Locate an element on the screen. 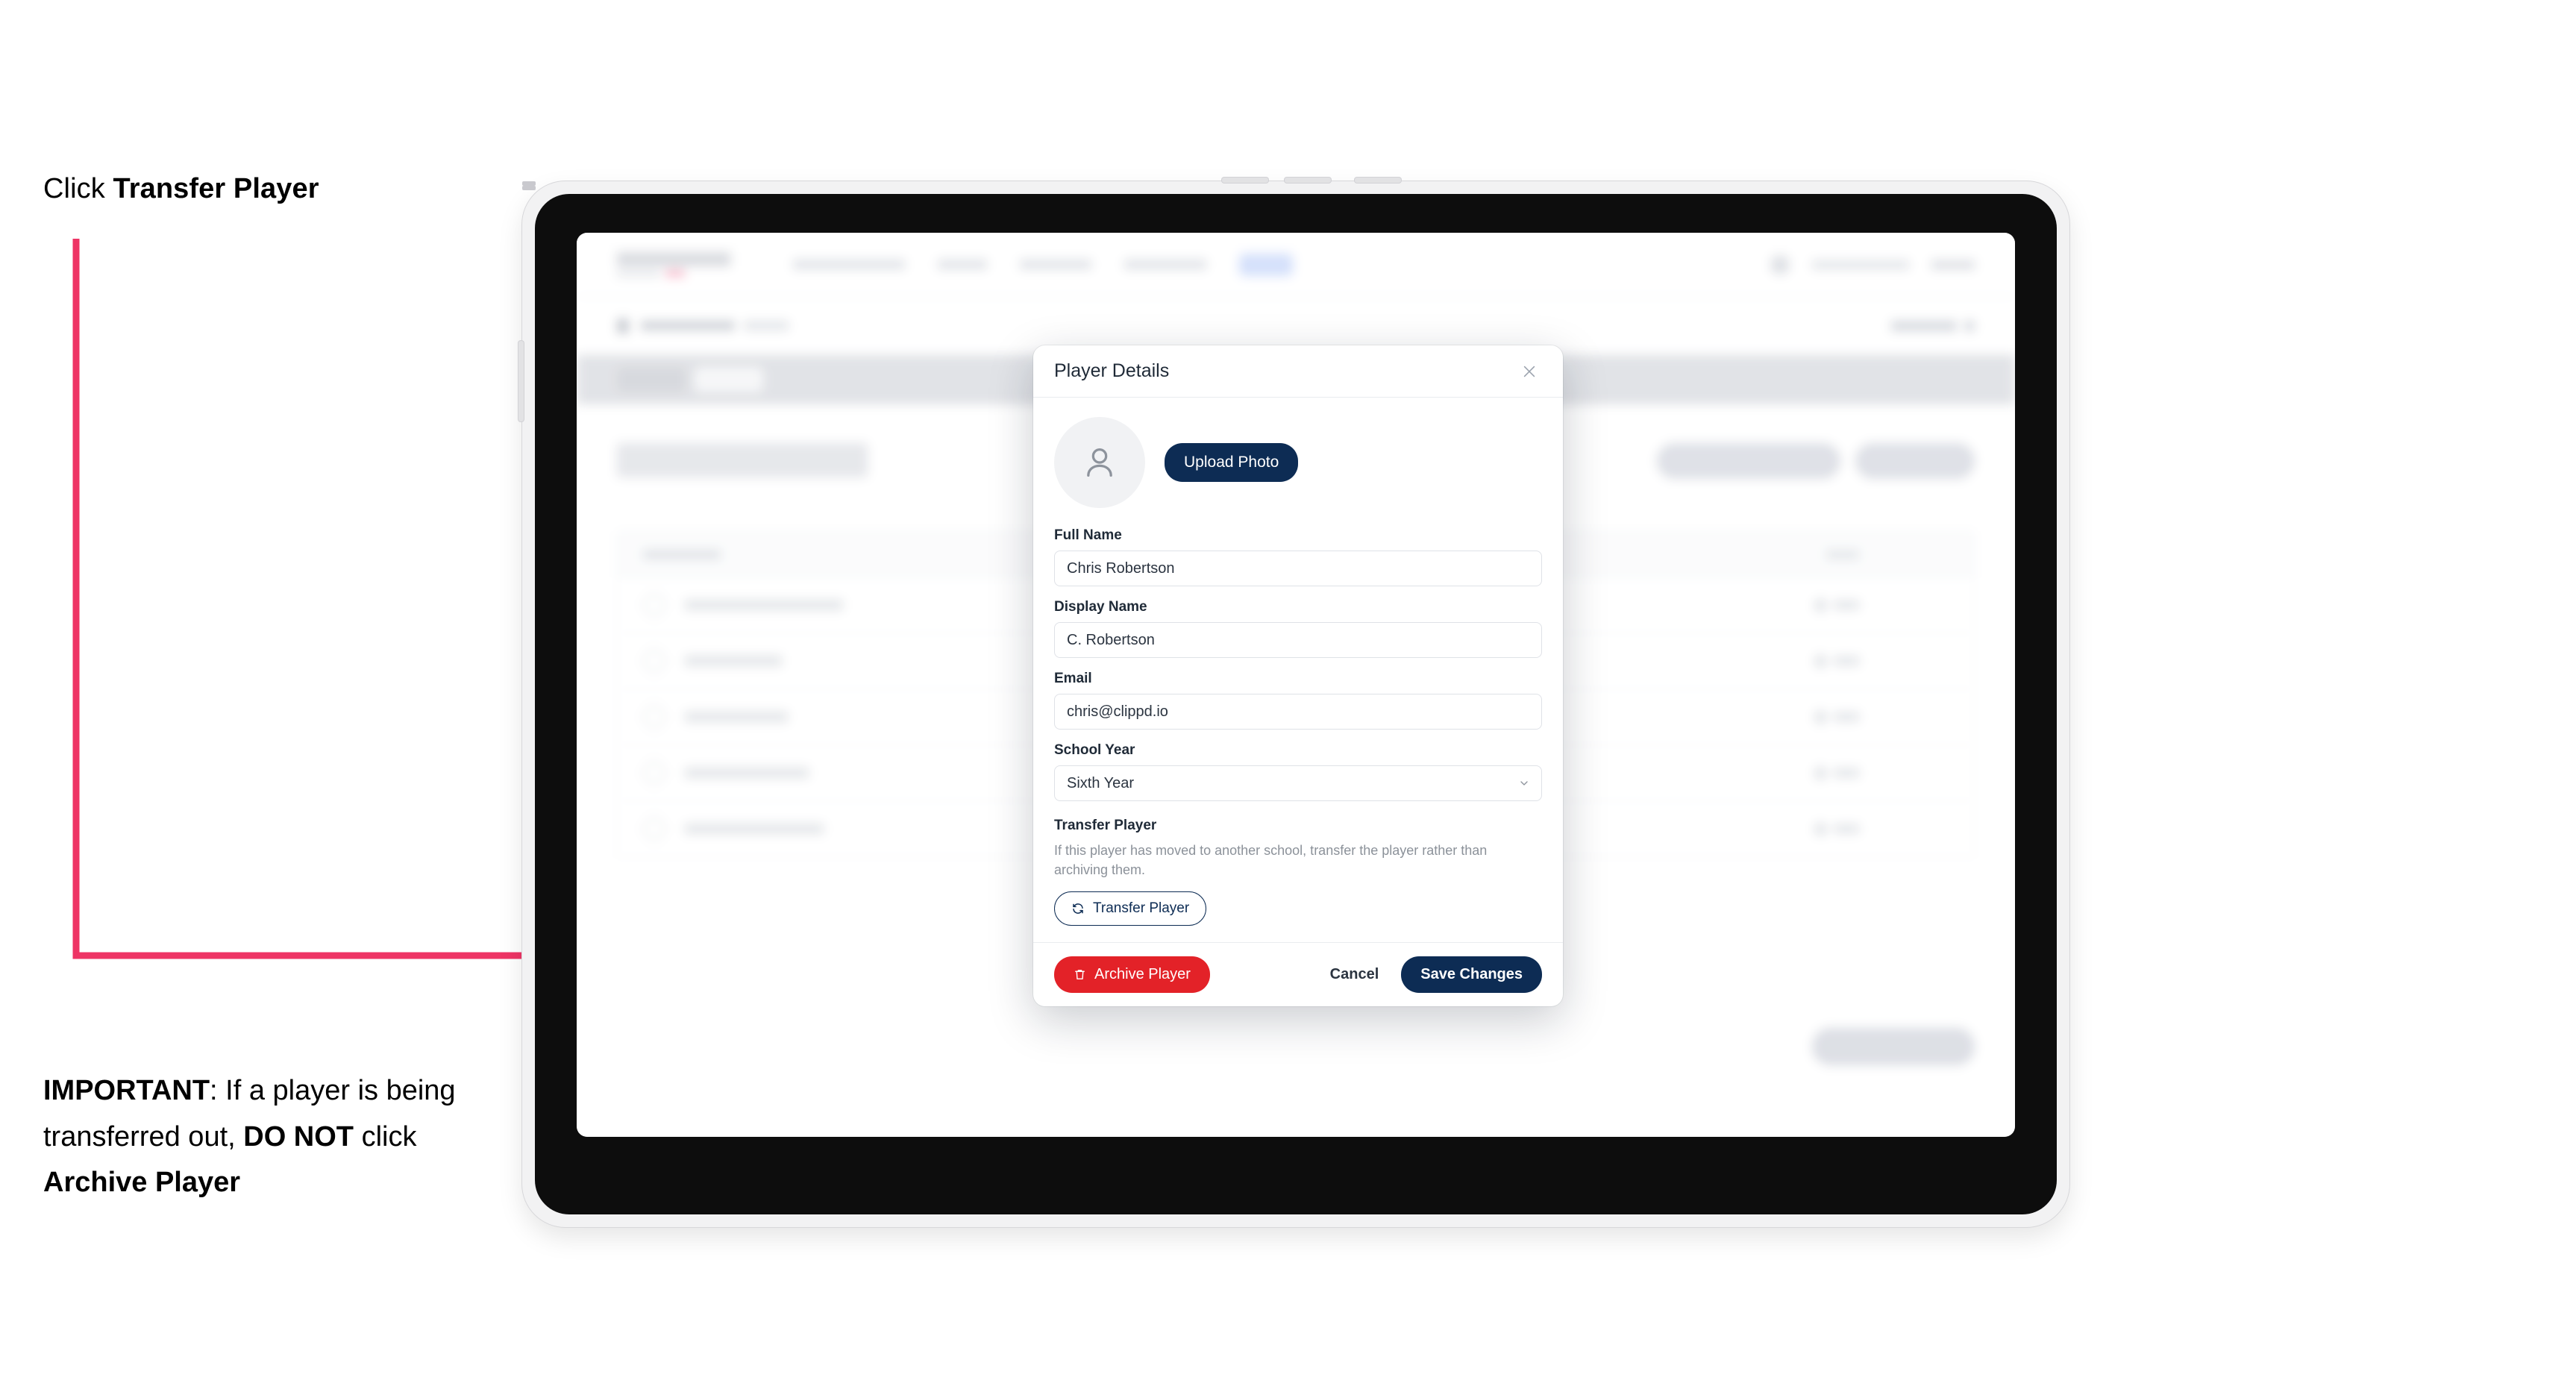 Image resolution: width=2576 pixels, height=1386 pixels. user-icon is located at coordinates (1099, 462).